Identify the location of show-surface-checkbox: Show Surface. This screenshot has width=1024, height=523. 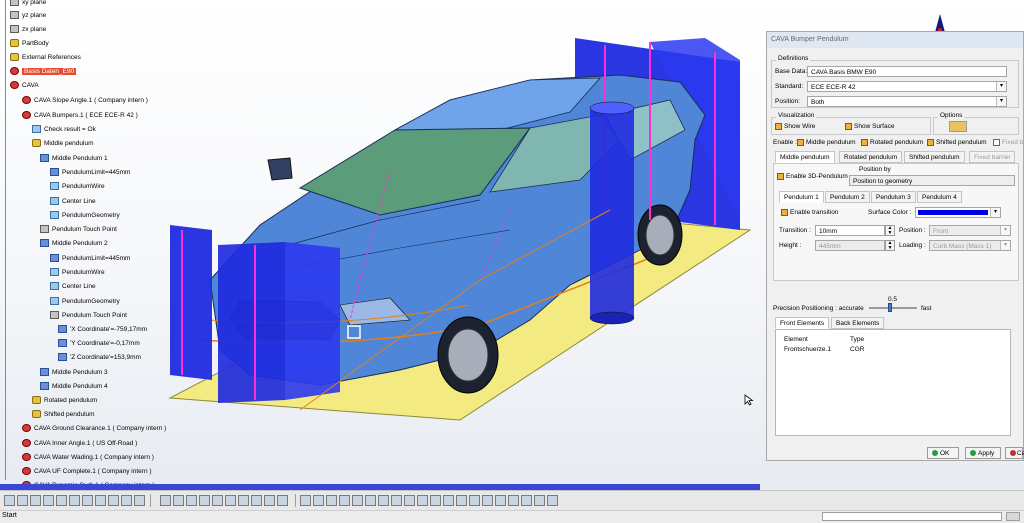
(869, 126).